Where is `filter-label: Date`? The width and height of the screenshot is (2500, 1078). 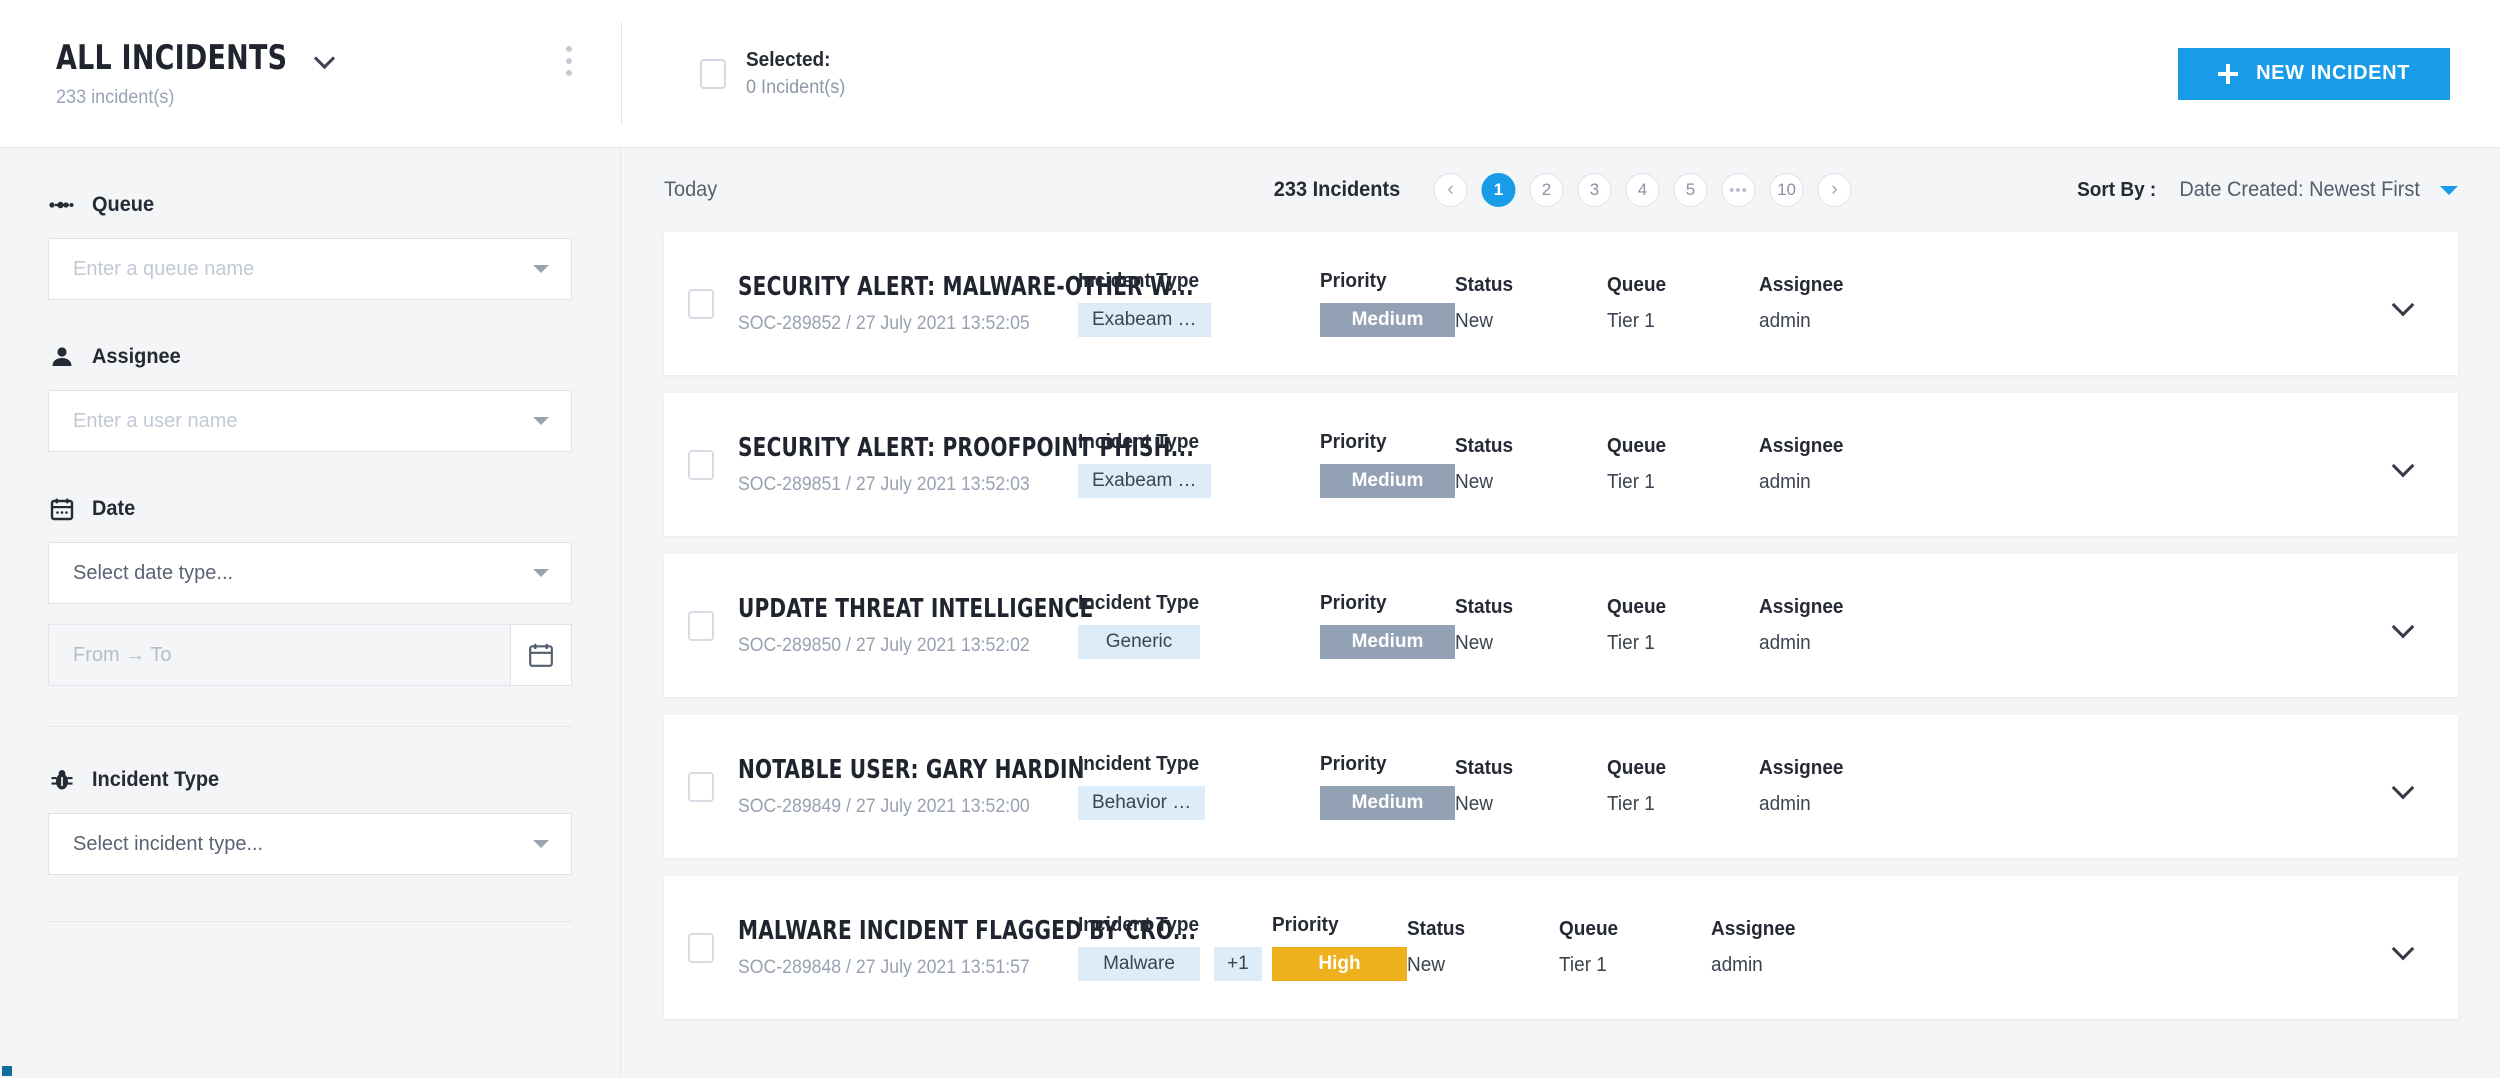 filter-label: Date is located at coordinates (114, 508).